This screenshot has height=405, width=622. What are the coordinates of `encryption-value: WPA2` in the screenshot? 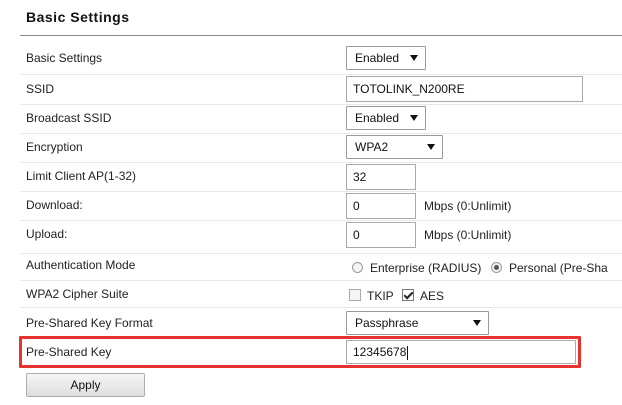 It's located at (372, 147).